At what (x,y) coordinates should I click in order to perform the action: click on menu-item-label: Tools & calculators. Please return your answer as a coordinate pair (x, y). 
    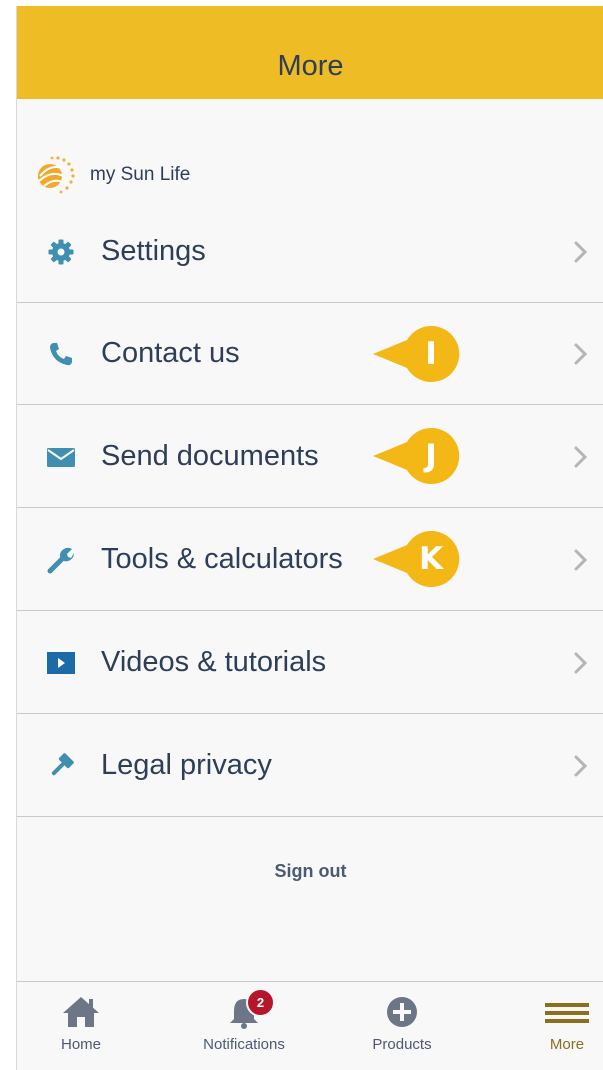
    Looking at the image, I should click on (222, 559).